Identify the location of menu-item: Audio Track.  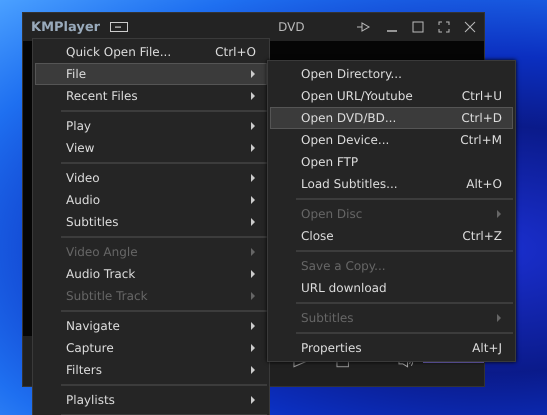
(151, 274).